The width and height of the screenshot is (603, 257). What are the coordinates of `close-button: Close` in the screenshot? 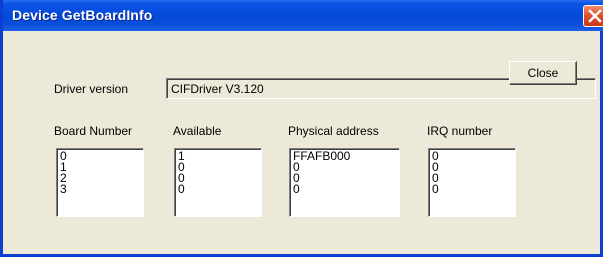 It's located at (543, 73).